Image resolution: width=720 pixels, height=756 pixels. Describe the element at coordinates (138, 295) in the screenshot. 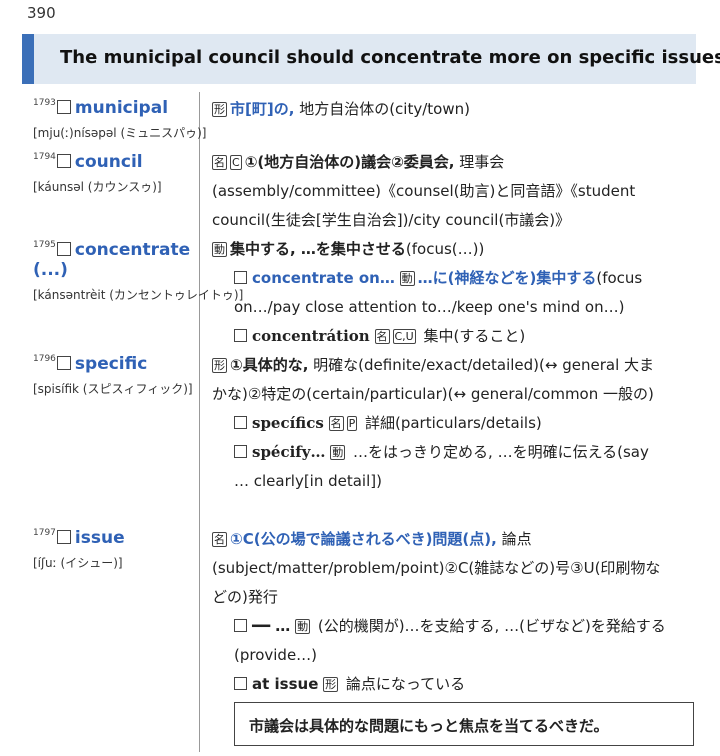

I see `pronunciation: [kánsəntrèit (カンセントゥレイトゥ)]` at that location.